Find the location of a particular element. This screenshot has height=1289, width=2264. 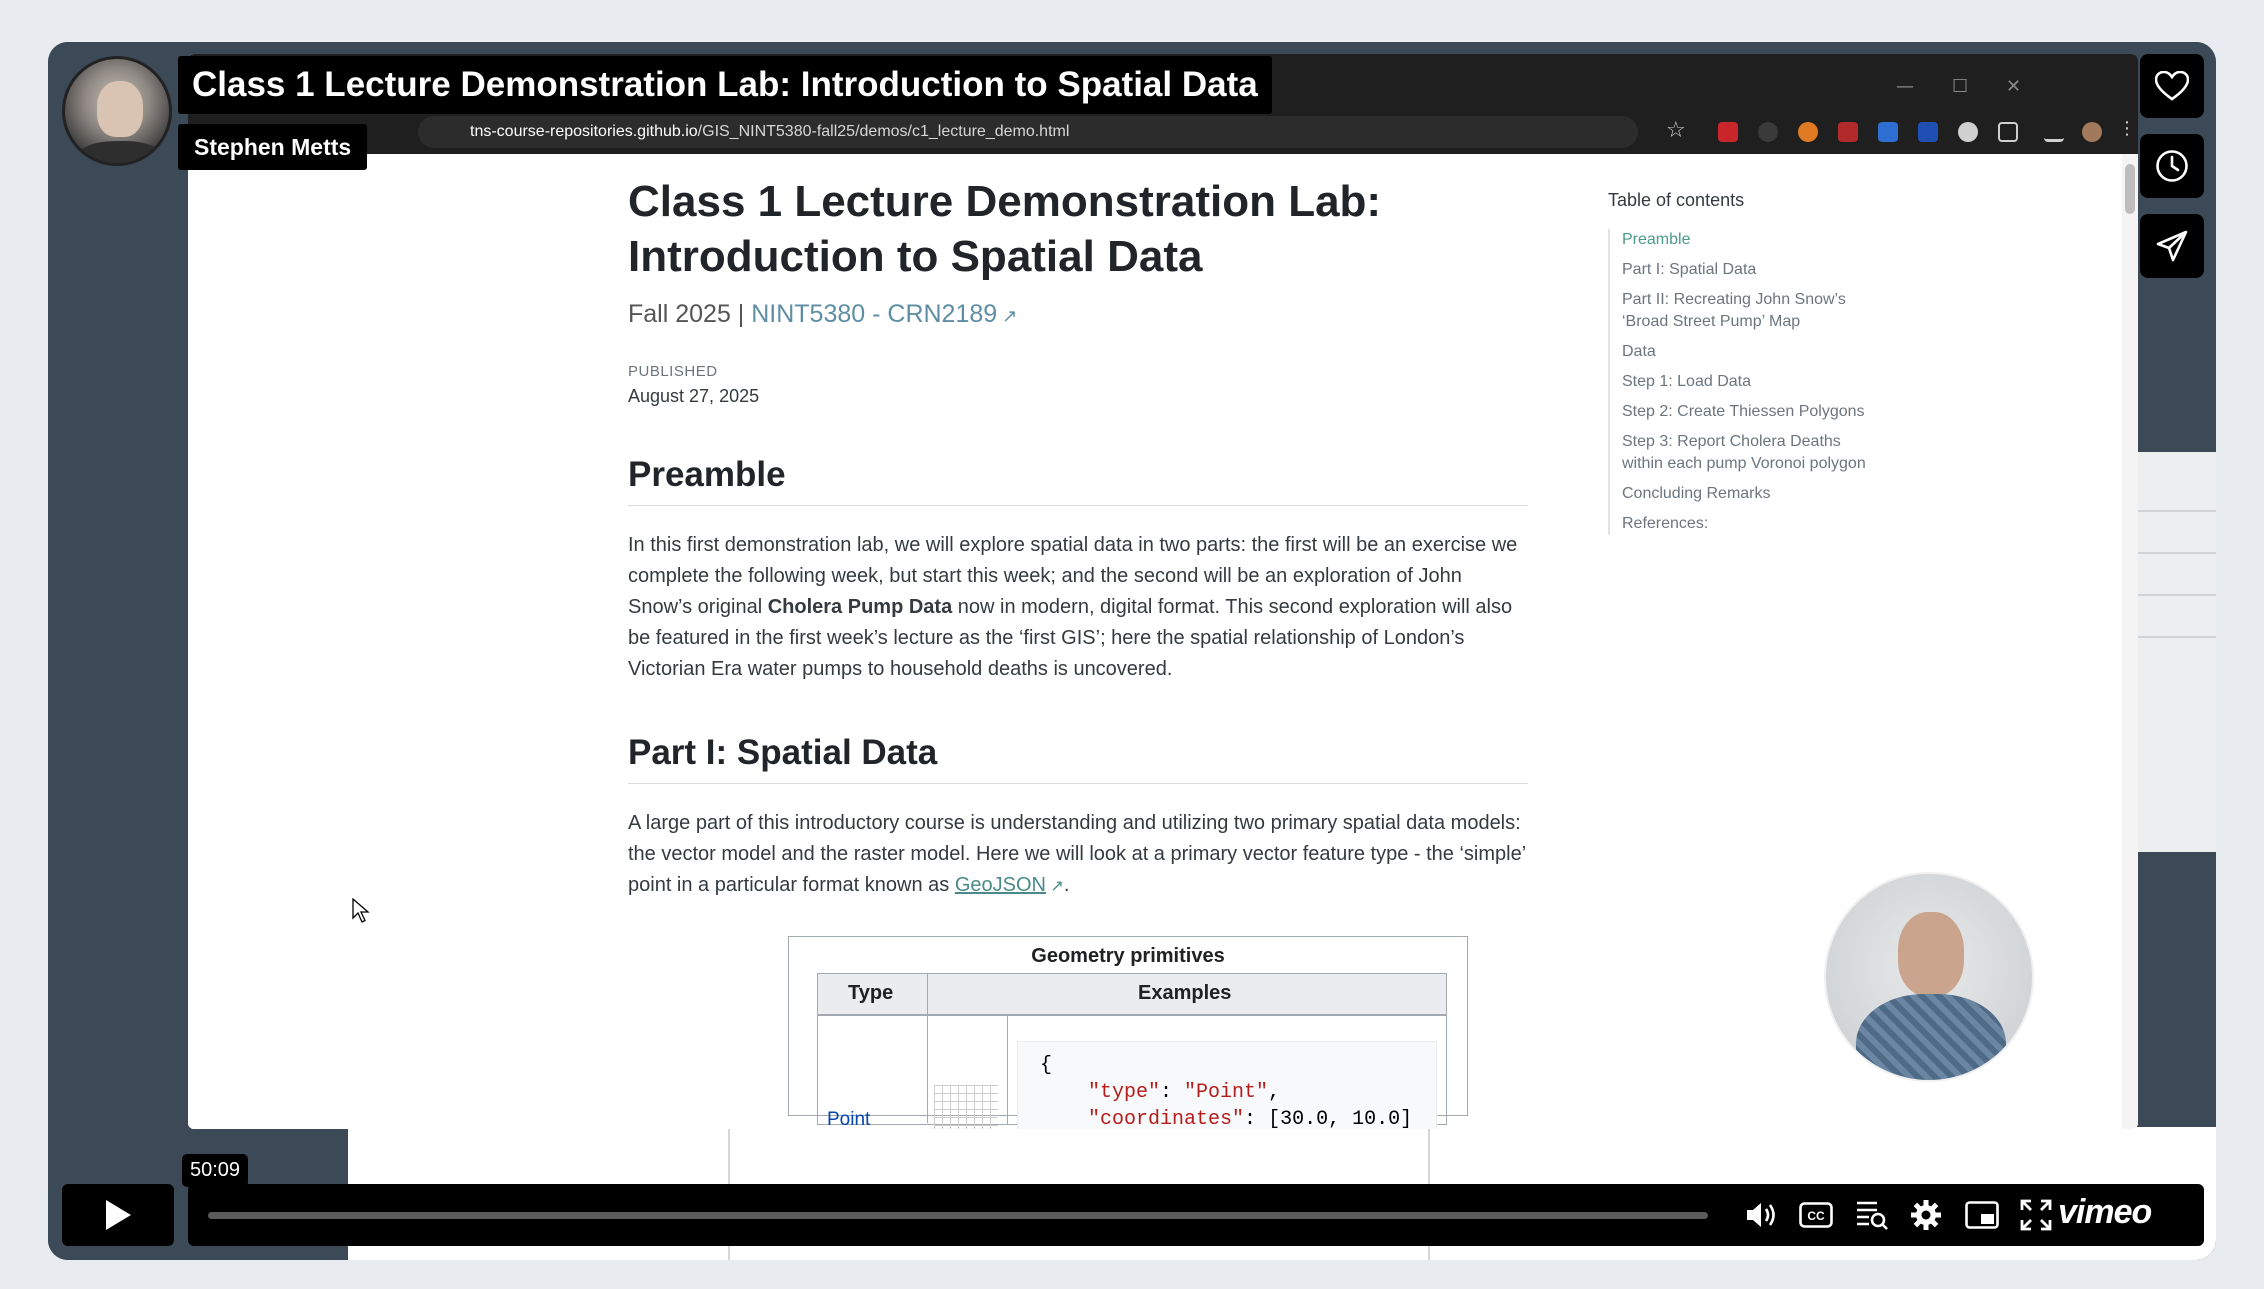

svg-text: CC is located at coordinates (1816, 1216).